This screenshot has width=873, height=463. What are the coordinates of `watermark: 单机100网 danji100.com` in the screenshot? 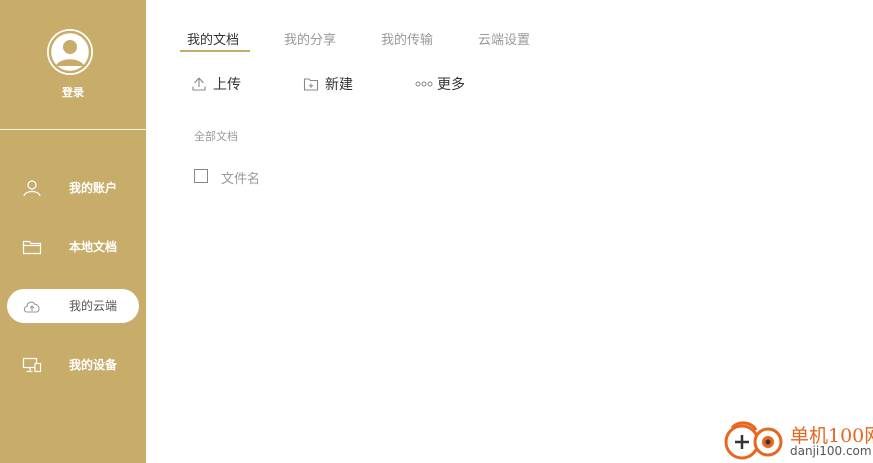 It's located at (797, 440).